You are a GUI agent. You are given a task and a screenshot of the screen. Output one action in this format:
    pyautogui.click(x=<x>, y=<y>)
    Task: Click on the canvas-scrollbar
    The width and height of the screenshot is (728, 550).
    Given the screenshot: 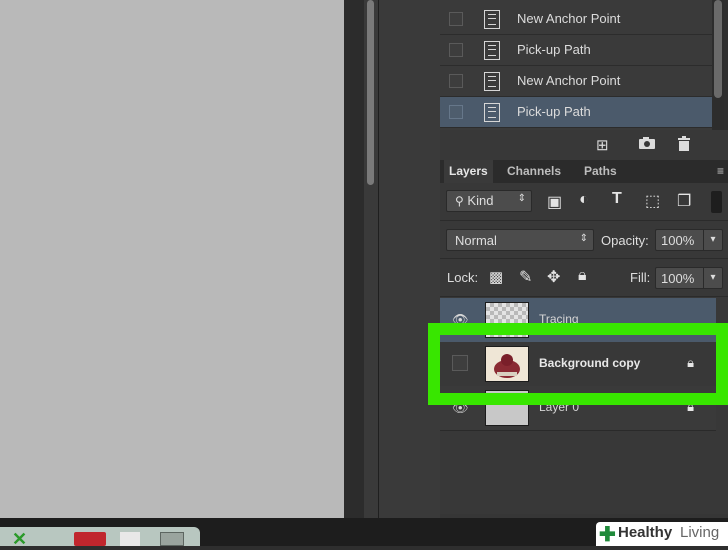 What is the action you would take?
    pyautogui.click(x=371, y=259)
    